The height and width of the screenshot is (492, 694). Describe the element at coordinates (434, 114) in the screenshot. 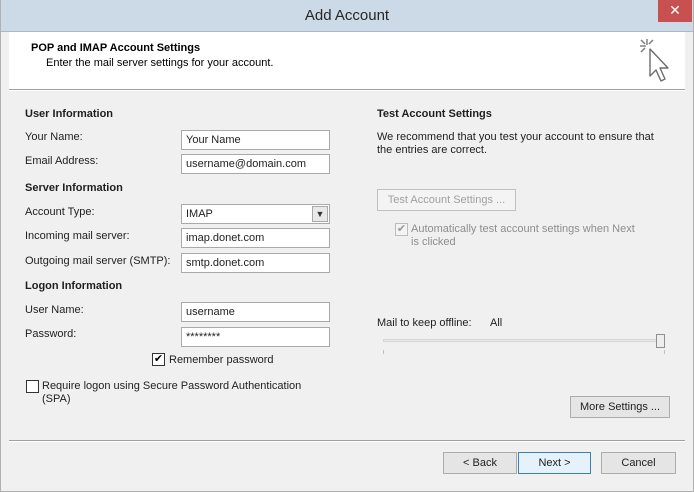

I see `test-account-heading: Test Account Settings` at that location.